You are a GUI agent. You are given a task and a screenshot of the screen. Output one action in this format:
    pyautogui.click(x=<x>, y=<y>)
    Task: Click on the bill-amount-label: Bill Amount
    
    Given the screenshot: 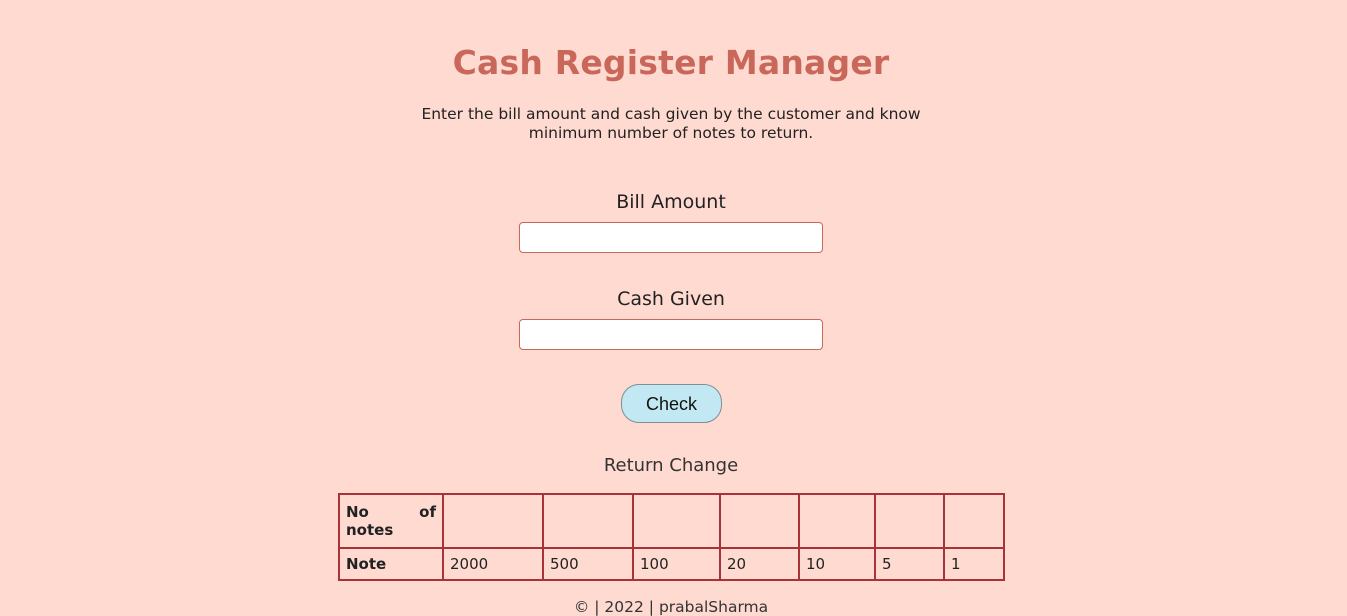 What is the action you would take?
    pyautogui.click(x=671, y=202)
    